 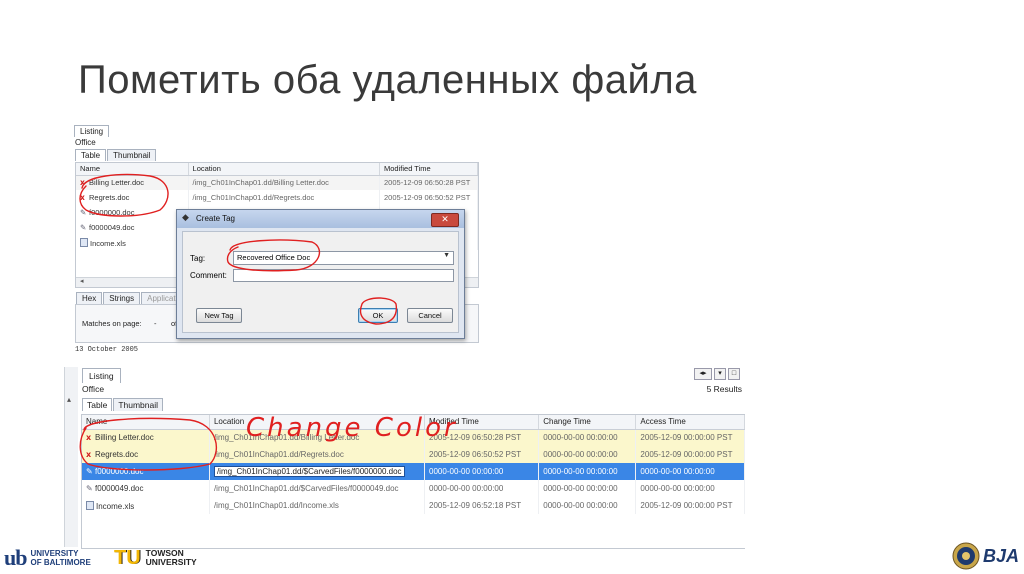 I want to click on tu-mark: TU, so click(x=127, y=557).